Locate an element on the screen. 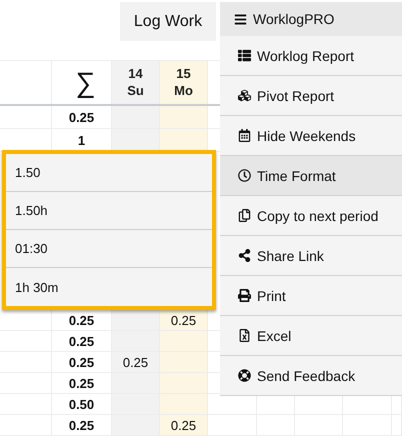 Image resolution: width=402 pixels, height=440 pixels. spreadsheet-icon is located at coordinates (244, 335).